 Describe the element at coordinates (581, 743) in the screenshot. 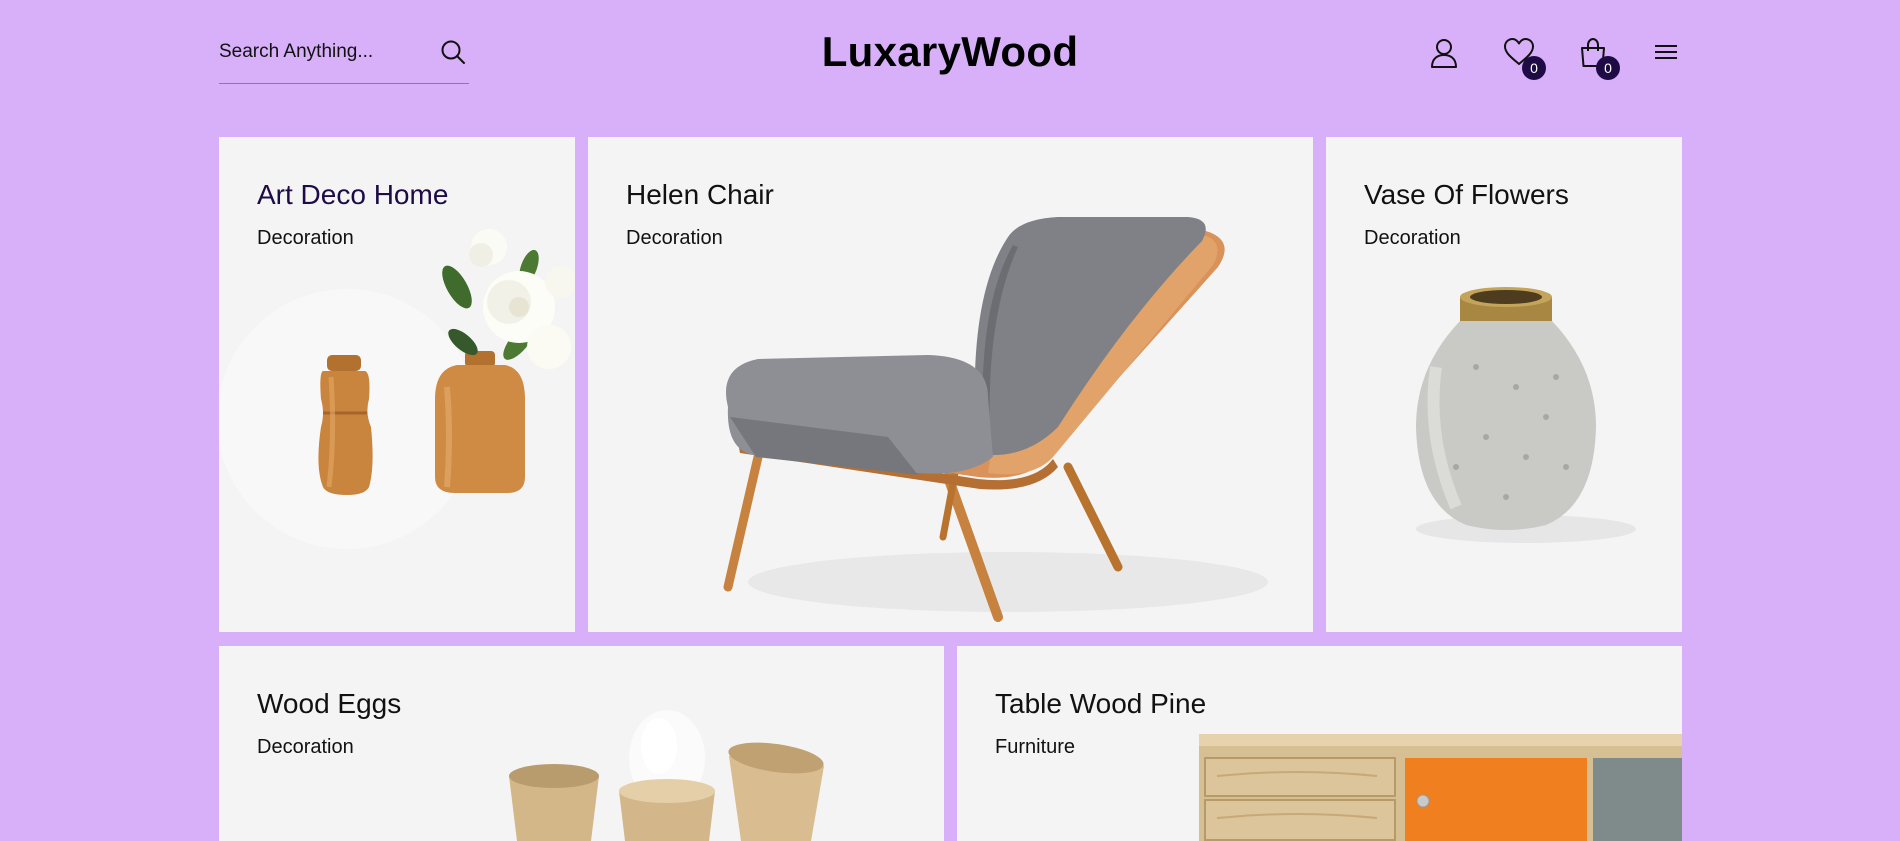

I see `product-card: Wood Eggs Decoration` at that location.